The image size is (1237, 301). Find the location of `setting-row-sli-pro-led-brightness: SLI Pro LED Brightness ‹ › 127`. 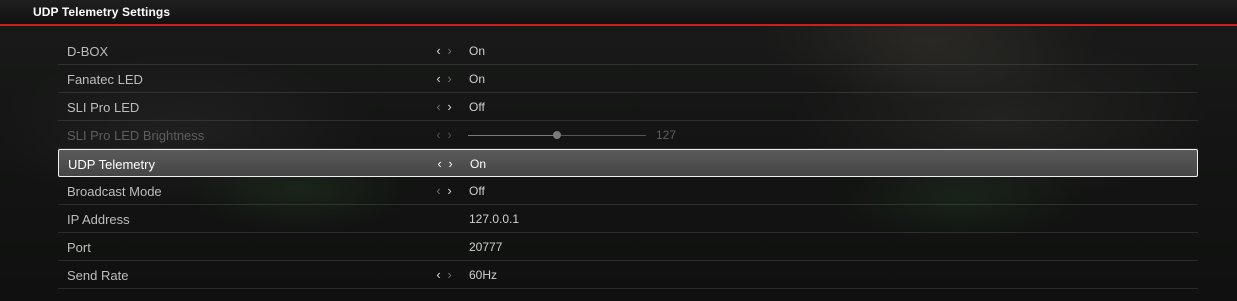

setting-row-sli-pro-led-brightness: SLI Pro LED Brightness ‹ › 127 is located at coordinates (628, 135).